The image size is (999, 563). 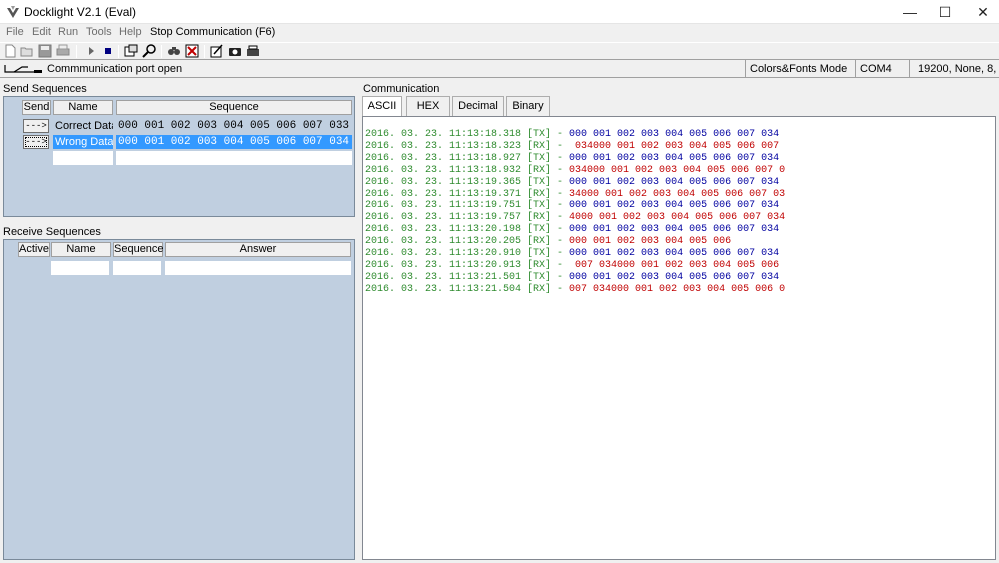 What do you see at coordinates (258, 249) in the screenshot?
I see `answer-column-header: Answer` at bounding box center [258, 249].